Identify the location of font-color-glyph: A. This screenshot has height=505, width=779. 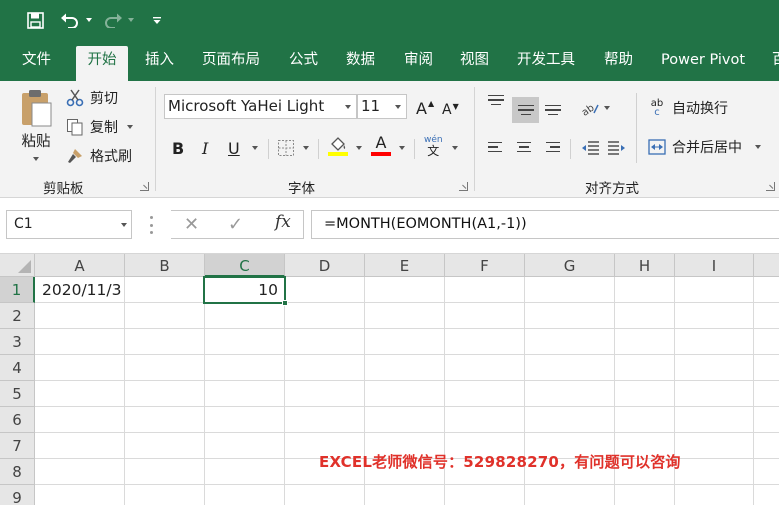
(381, 142).